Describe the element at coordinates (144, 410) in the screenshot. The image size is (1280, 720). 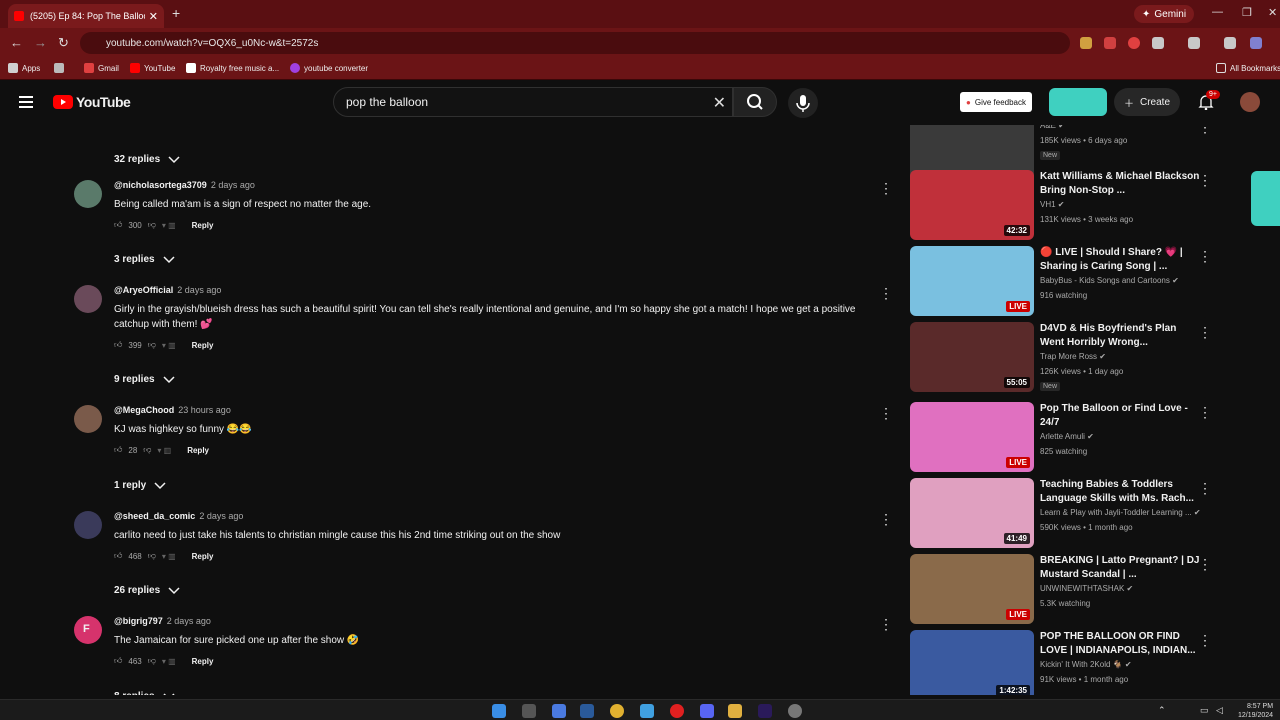
I see `comment-author: @MegaChood` at that location.